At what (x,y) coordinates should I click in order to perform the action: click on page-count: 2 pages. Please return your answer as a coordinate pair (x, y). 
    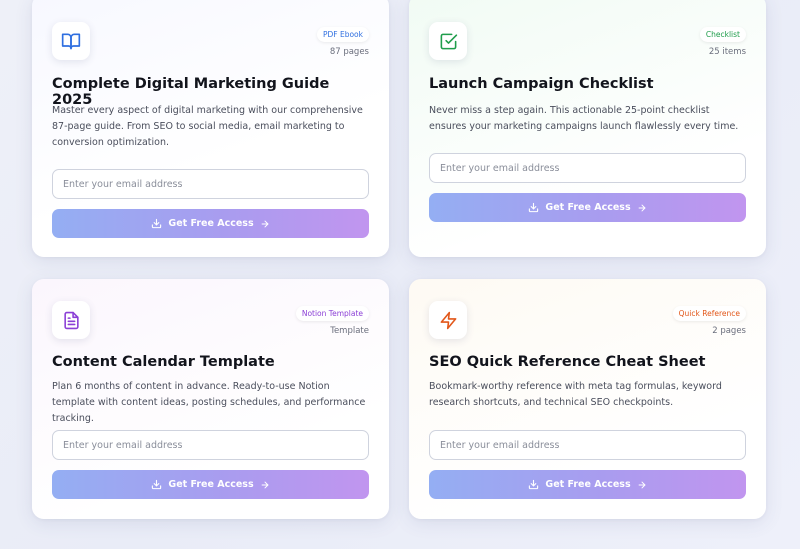
    Looking at the image, I should click on (729, 331).